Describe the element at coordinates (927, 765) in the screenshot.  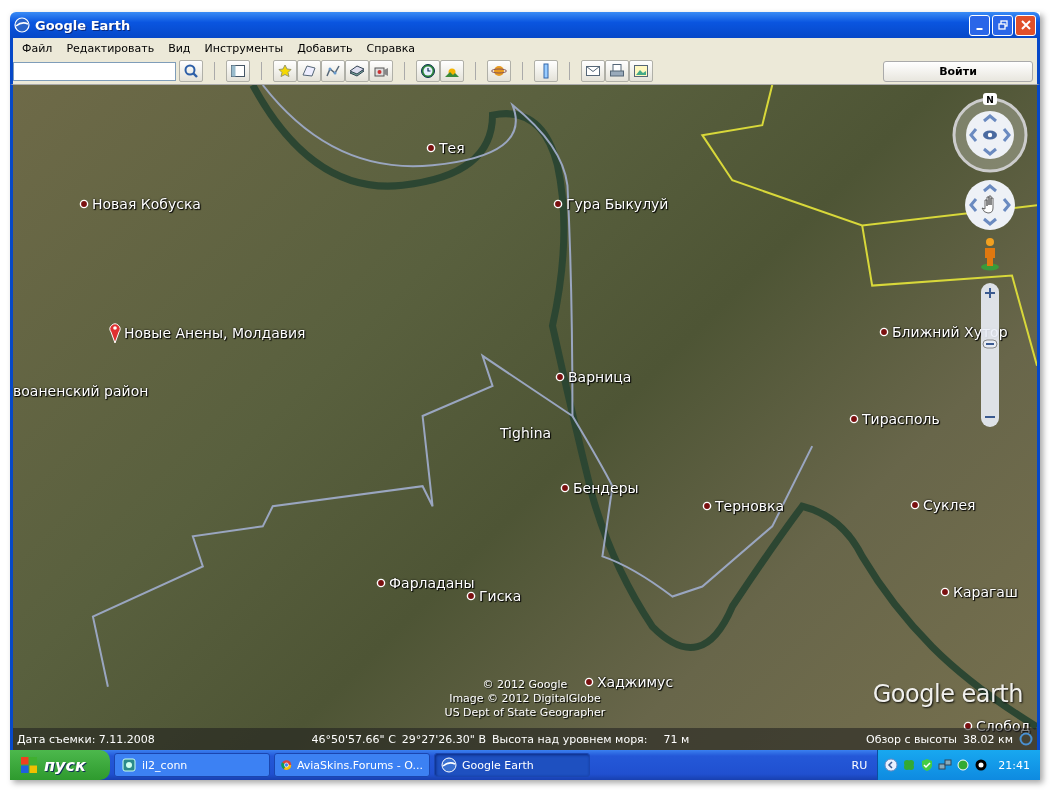
I see `shield-check-icon` at that location.